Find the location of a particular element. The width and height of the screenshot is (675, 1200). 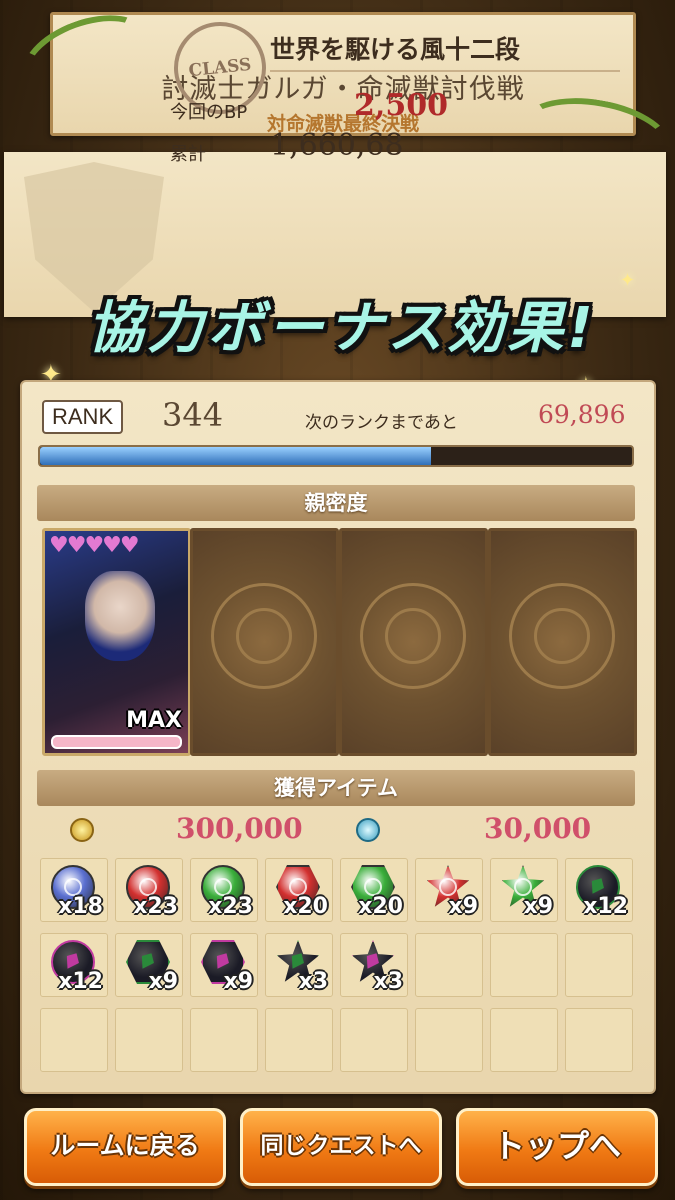

intimacy-header: 親密度 is located at coordinates (336, 503).